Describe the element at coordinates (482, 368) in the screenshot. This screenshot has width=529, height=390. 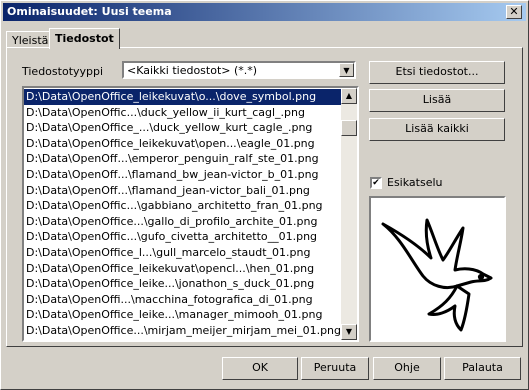
I see `reset-button: Palauta` at that location.